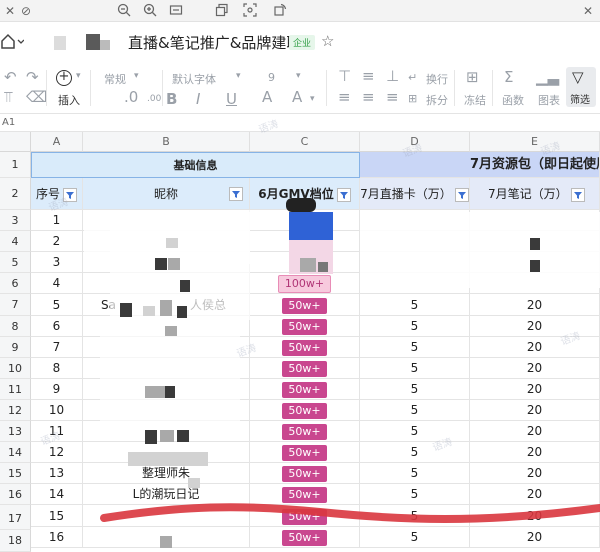 The image size is (600, 552). What do you see at coordinates (588, 11) in the screenshot?
I see `close-icon: ✕` at bounding box center [588, 11].